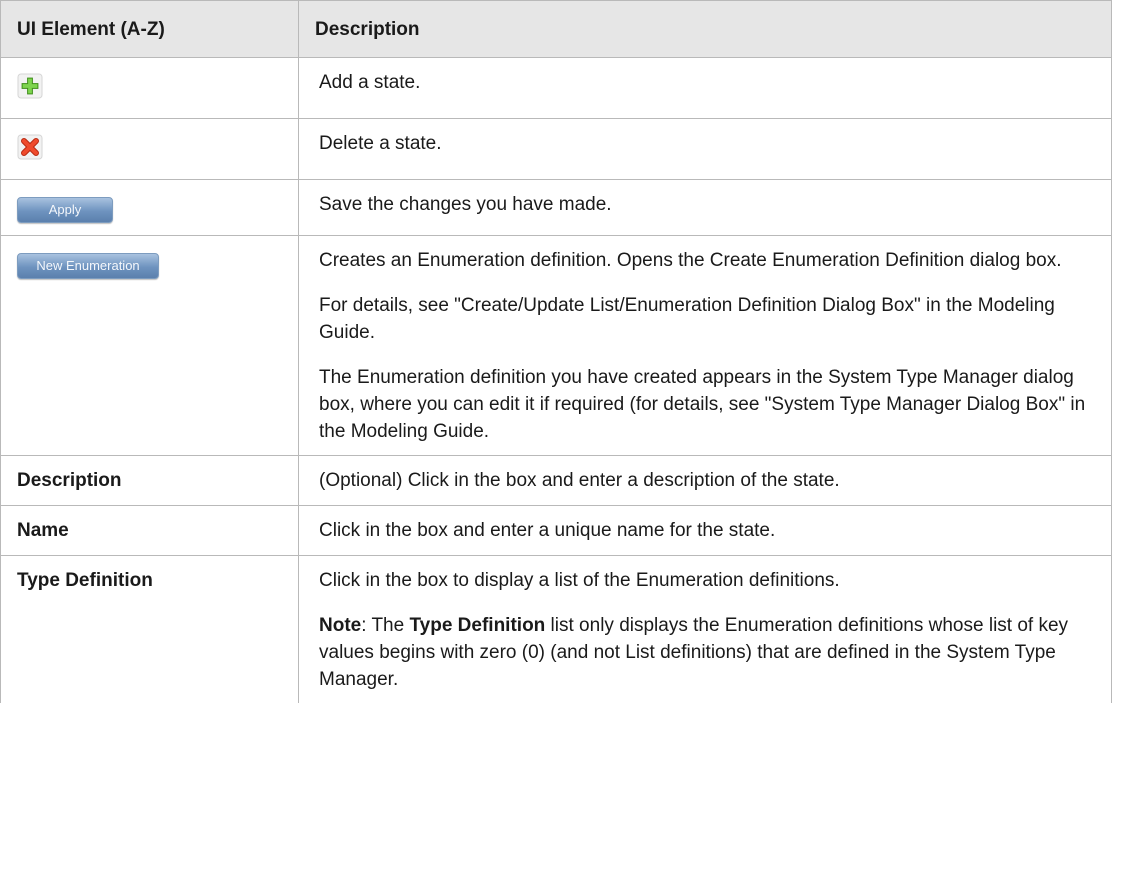 The image size is (1123, 869). What do you see at coordinates (380, 143) in the screenshot?
I see `description-text: Delete a state.` at bounding box center [380, 143].